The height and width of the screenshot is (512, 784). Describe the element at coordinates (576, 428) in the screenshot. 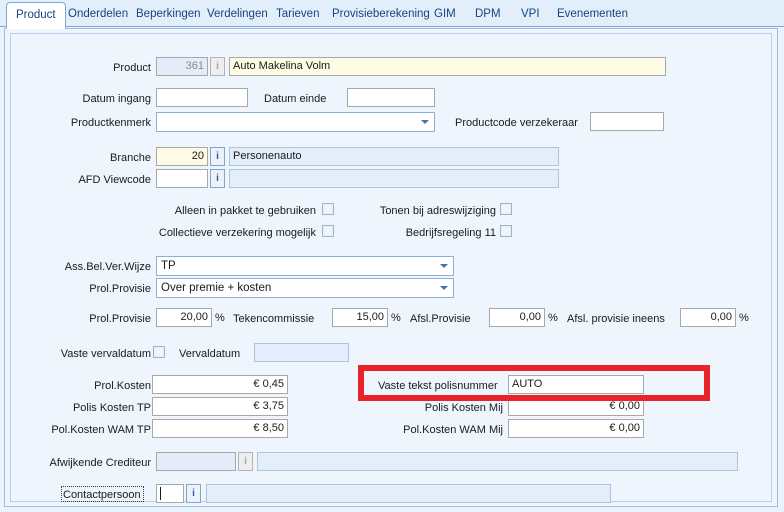

I see `pol-kosten-wam-mij-field: € 0,00` at that location.